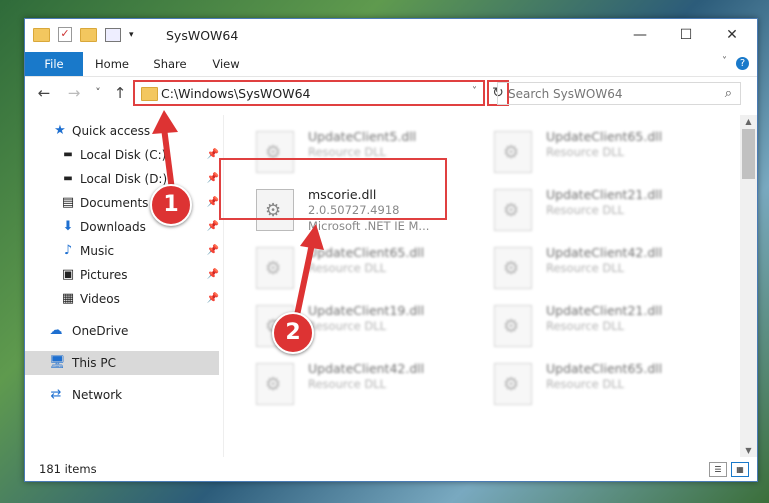 The width and height of the screenshot is (769, 503). Describe the element at coordinates (748, 121) in the screenshot. I see `scroll-up-icon: ▲` at that location.